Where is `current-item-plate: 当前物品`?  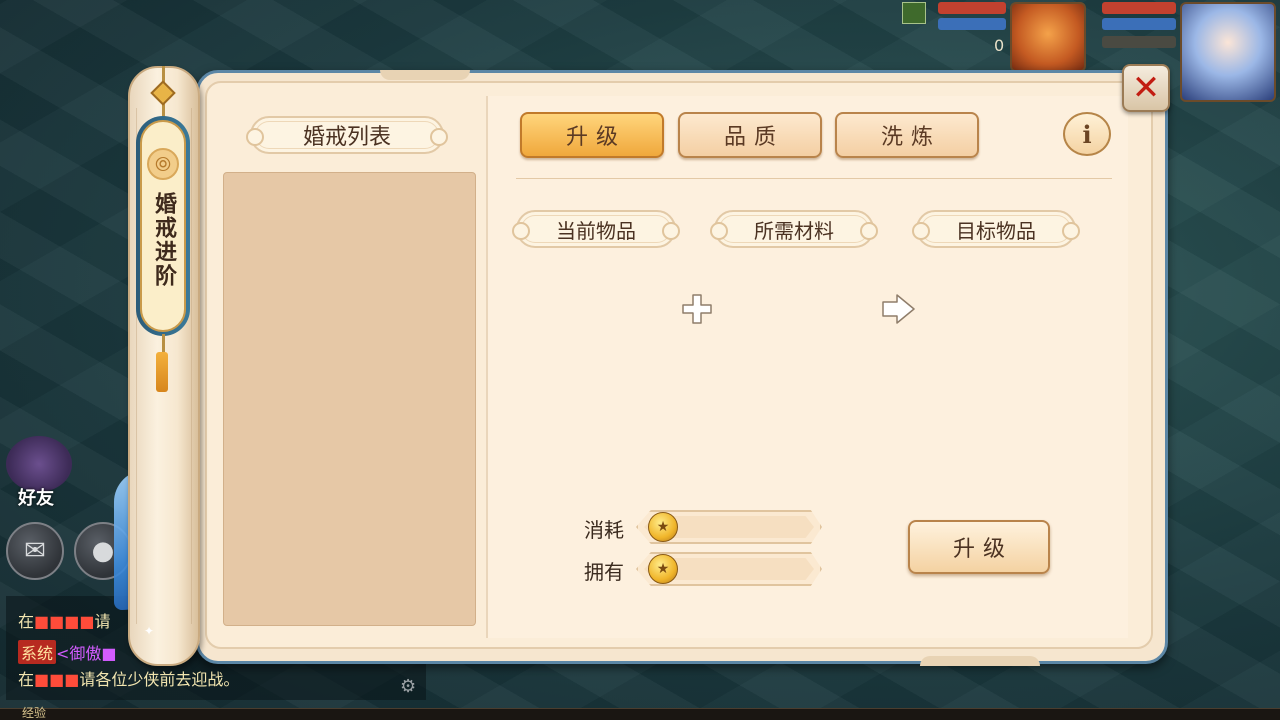 current-item-plate: 当前物品 is located at coordinates (596, 229).